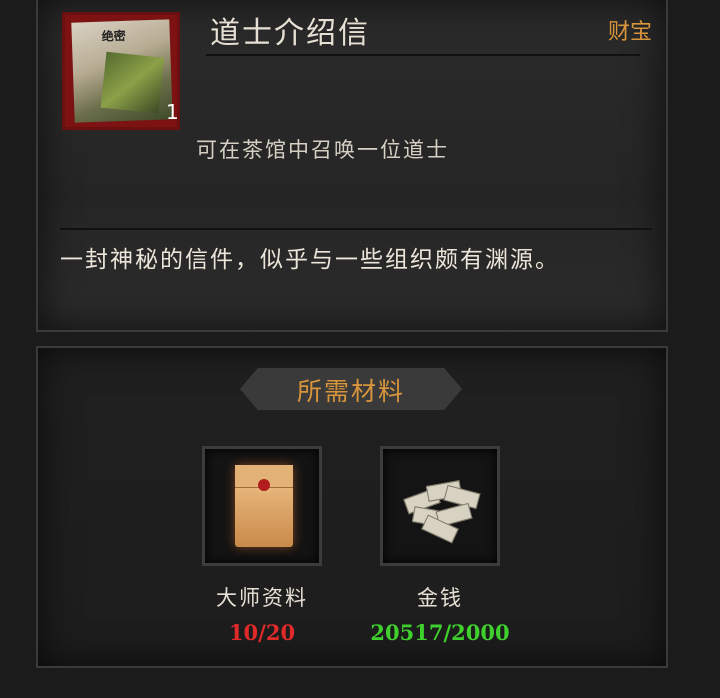 Image resolution: width=720 pixels, height=698 pixels. I want to click on item-icon-frame: 绝密, so click(121, 71).